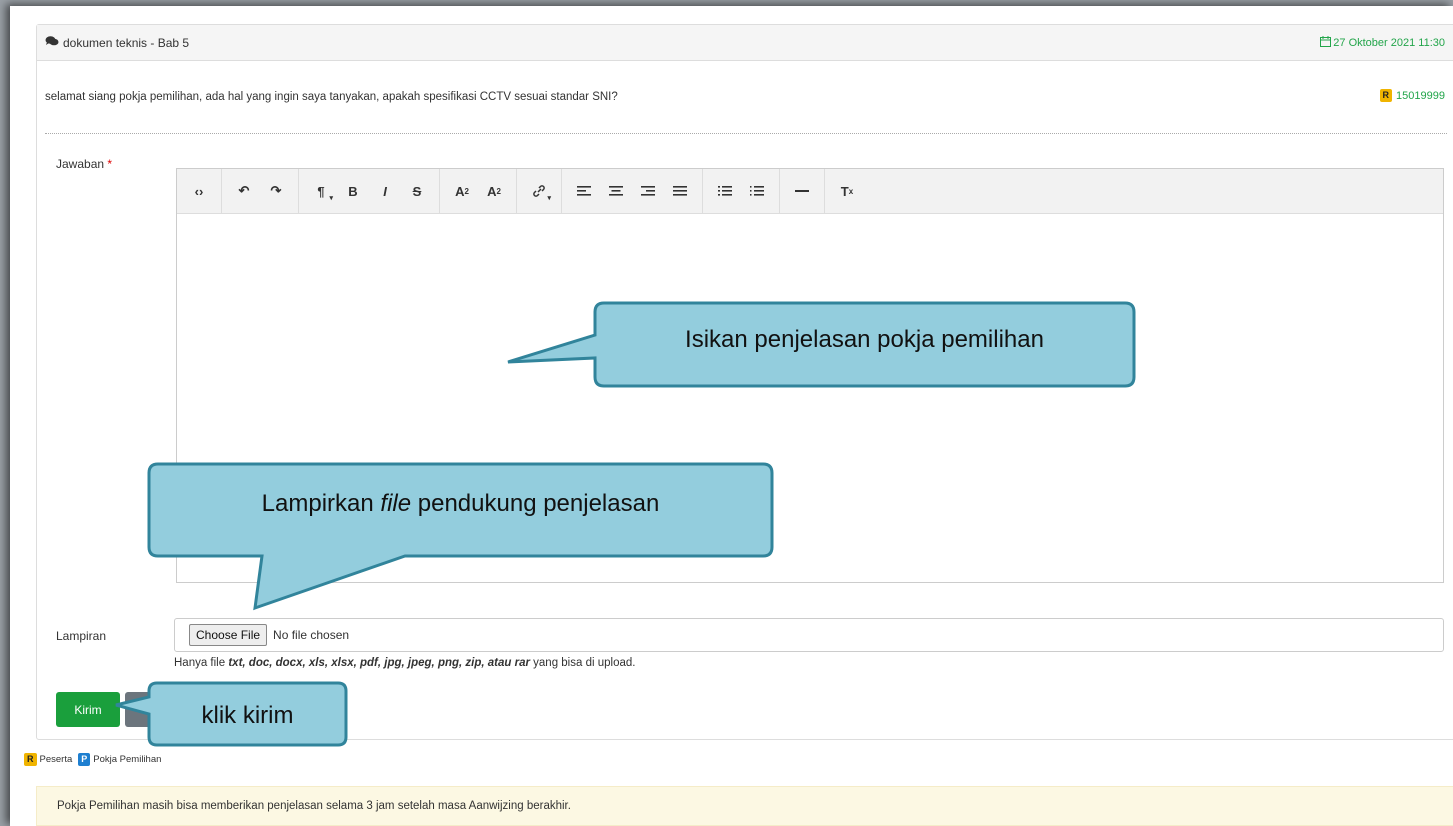 The width and height of the screenshot is (1453, 826). Describe the element at coordinates (396, 503) in the screenshot. I see `callout-attach-italic: file` at that location.